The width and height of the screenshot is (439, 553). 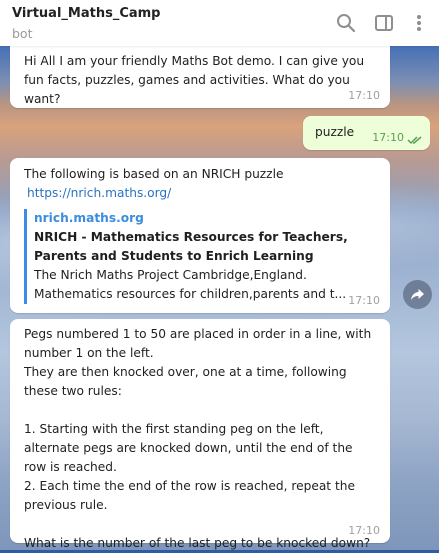 I want to click on share-button, so click(x=417, y=294).